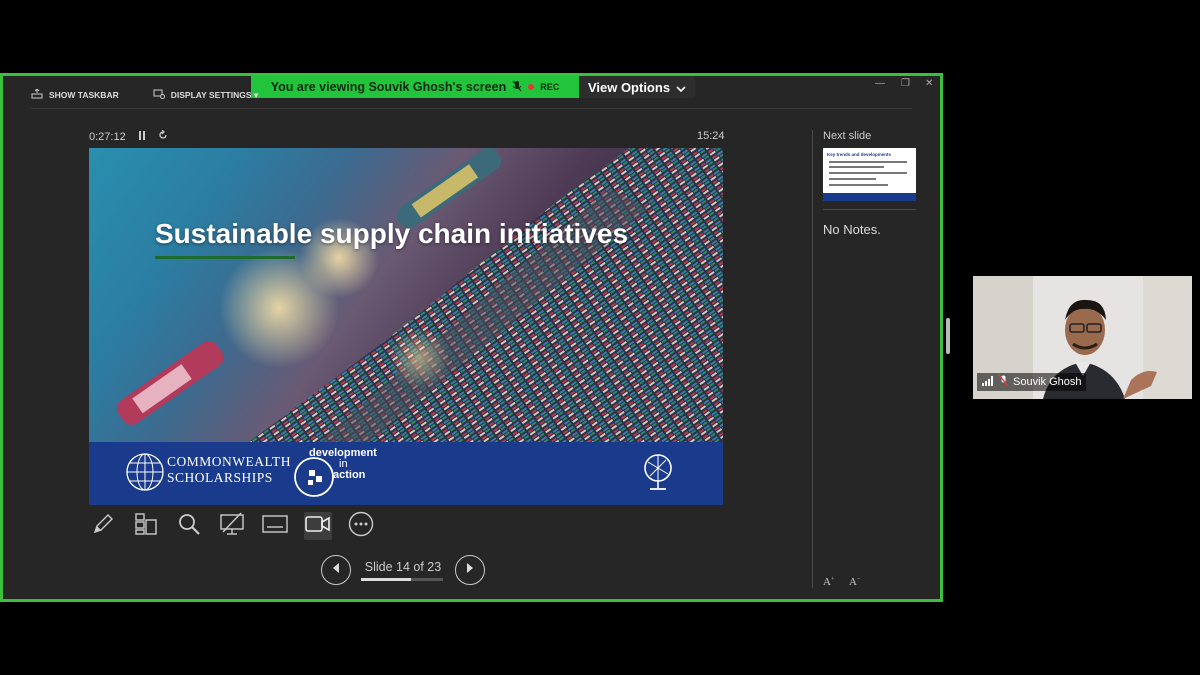 The height and width of the screenshot is (675, 1200). I want to click on increase-font-button: A+, so click(828, 582).